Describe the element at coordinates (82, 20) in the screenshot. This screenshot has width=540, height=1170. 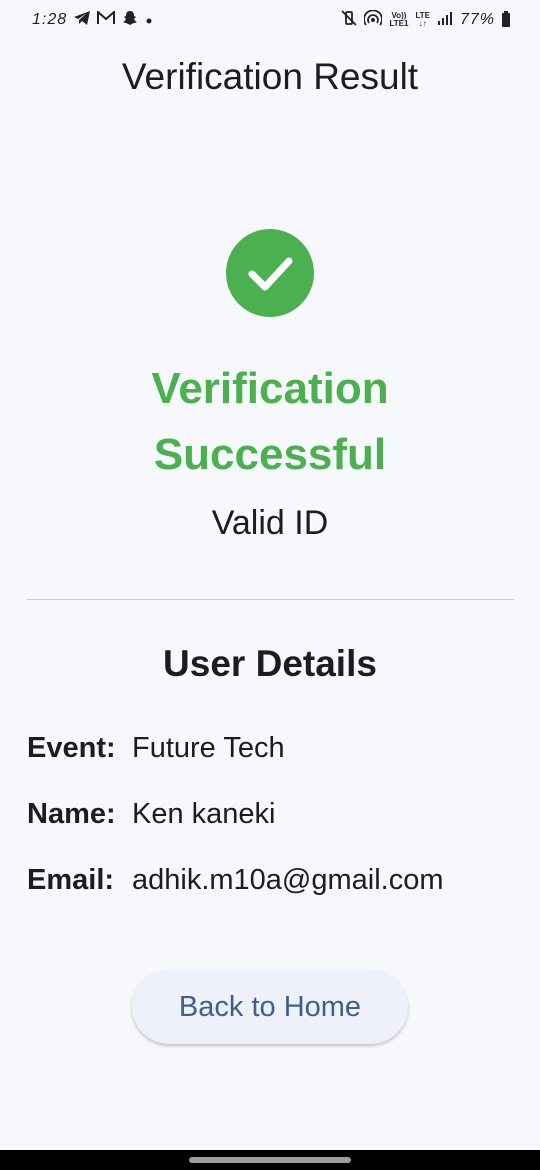
I see `telegram-icon` at that location.